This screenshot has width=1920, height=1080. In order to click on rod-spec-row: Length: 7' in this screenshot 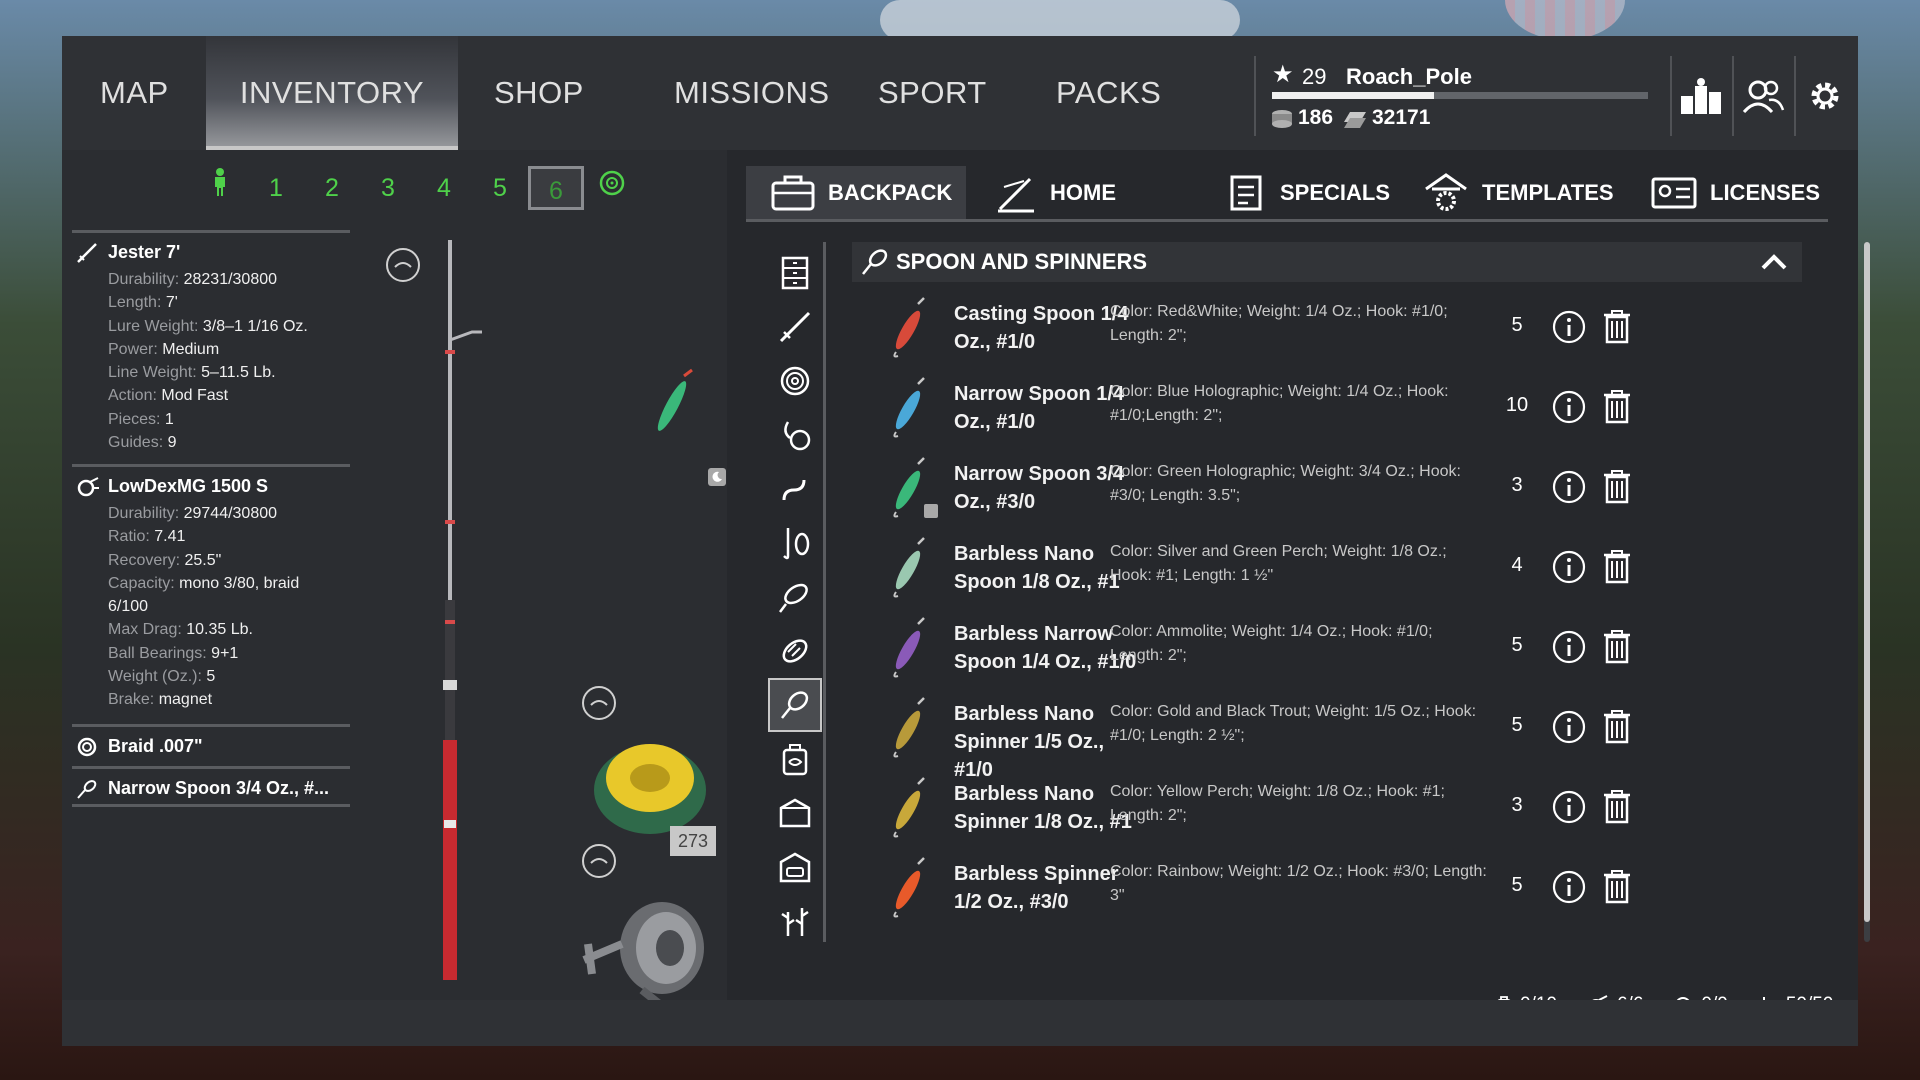, I will do `click(211, 302)`.